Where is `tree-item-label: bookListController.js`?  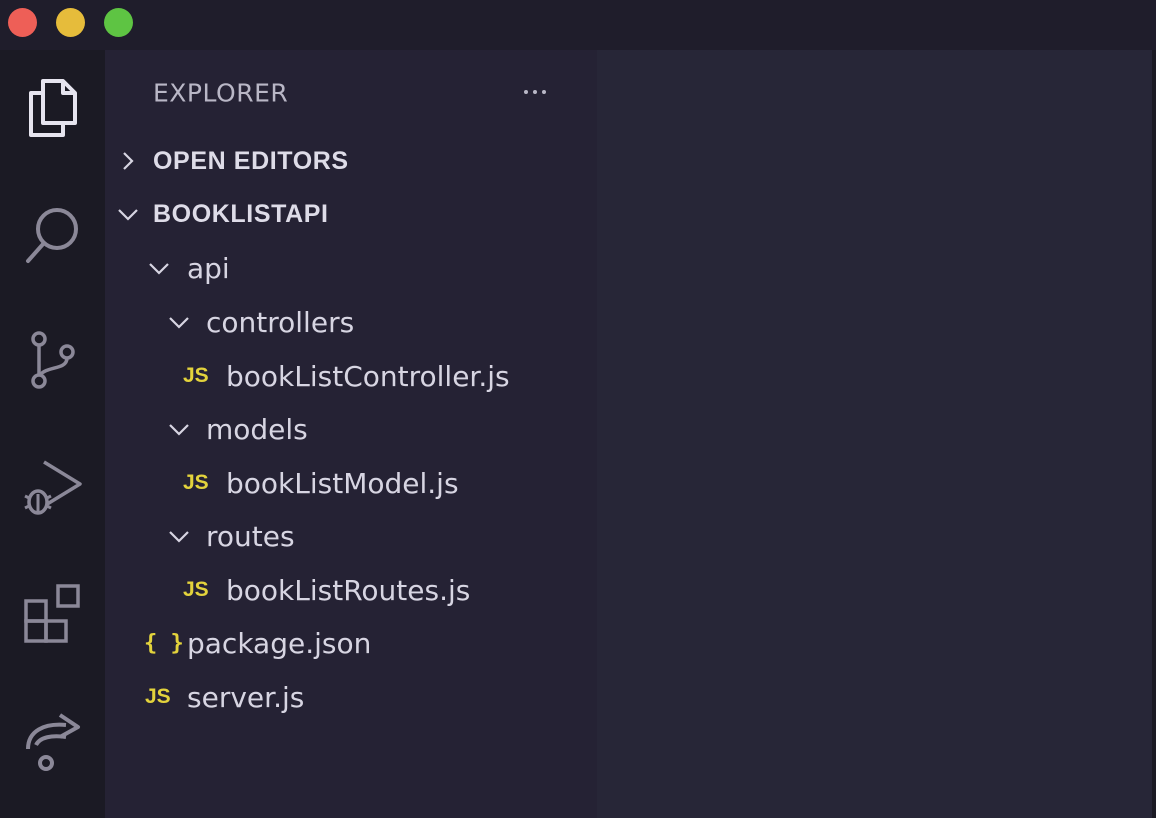
tree-item-label: bookListController.js is located at coordinates (368, 376).